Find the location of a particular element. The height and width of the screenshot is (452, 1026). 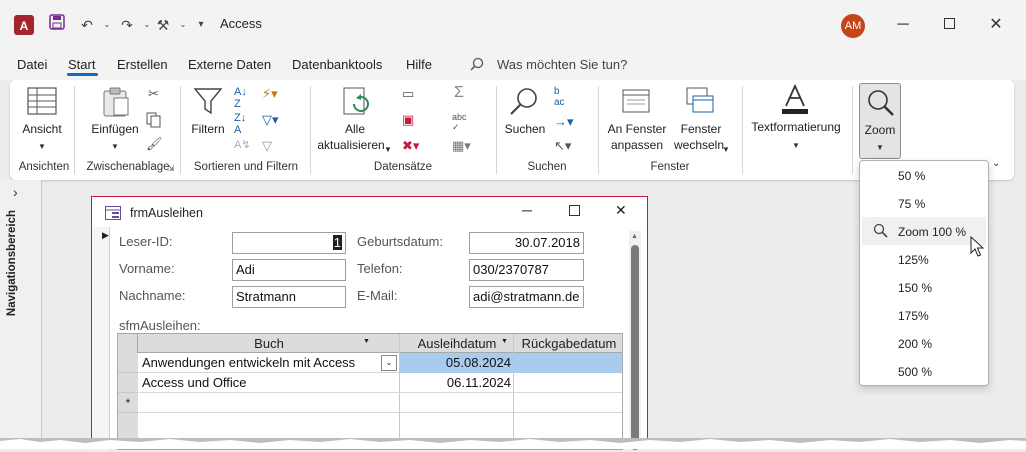

find-icon is located at coordinates (524, 103).